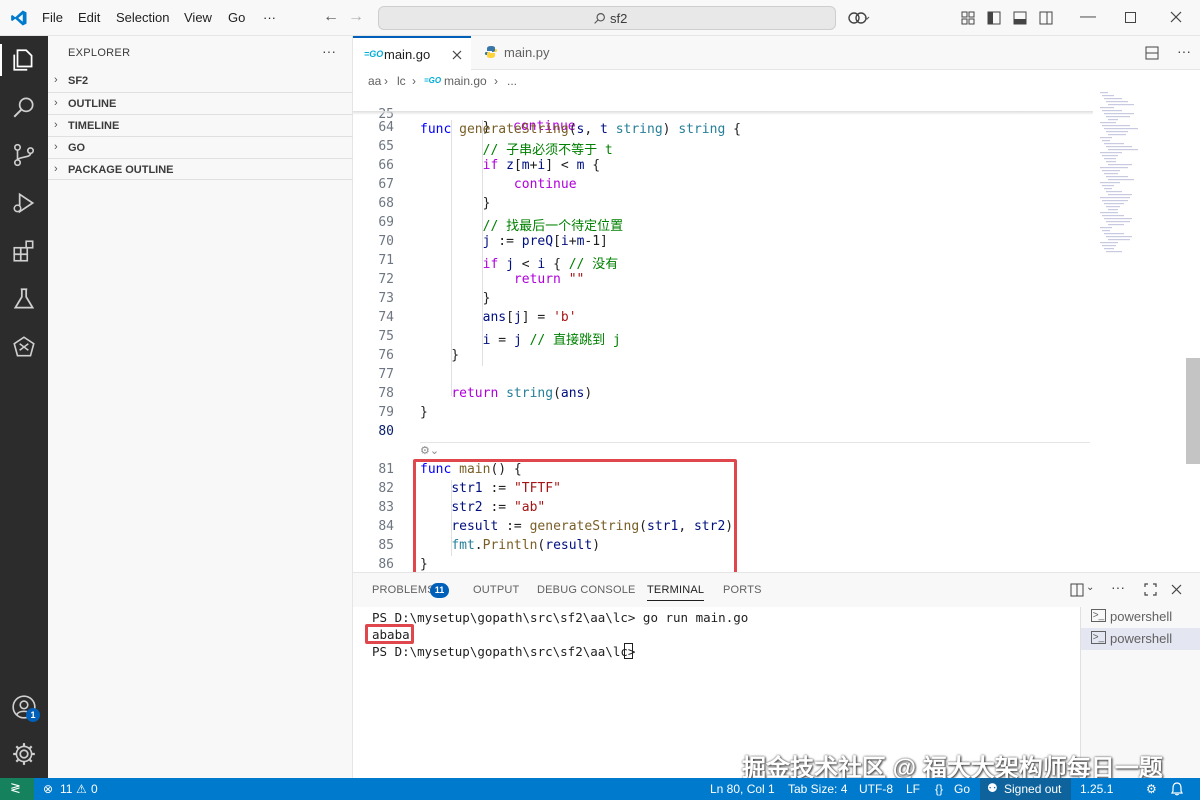  Describe the element at coordinates (386, 203) in the screenshot. I see `line-number: 68` at that location.